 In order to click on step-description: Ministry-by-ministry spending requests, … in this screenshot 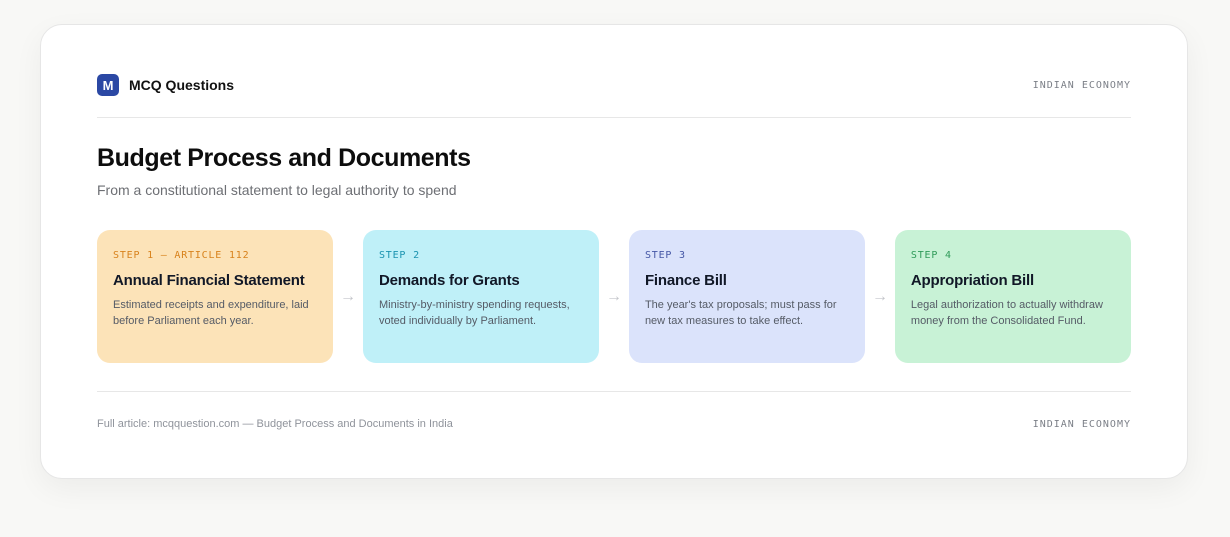, I will do `click(474, 313)`.